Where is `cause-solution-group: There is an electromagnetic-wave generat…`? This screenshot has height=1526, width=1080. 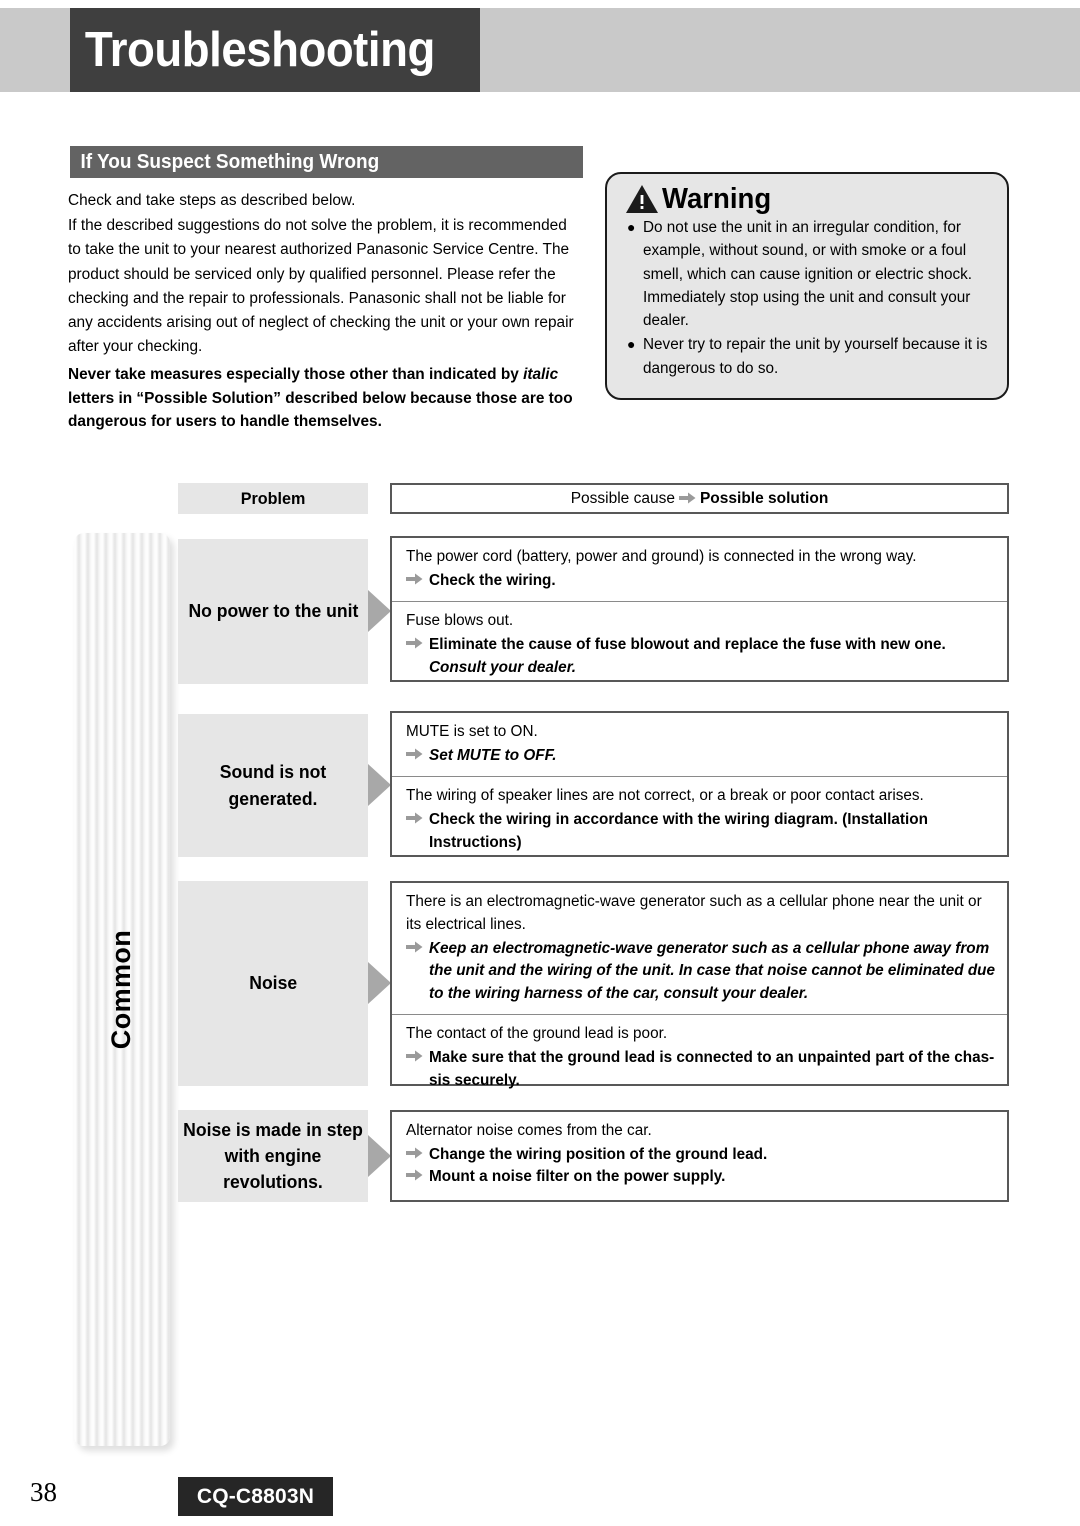
cause-solution-group: There is an electromagnetic-wave generat… is located at coordinates (699, 985).